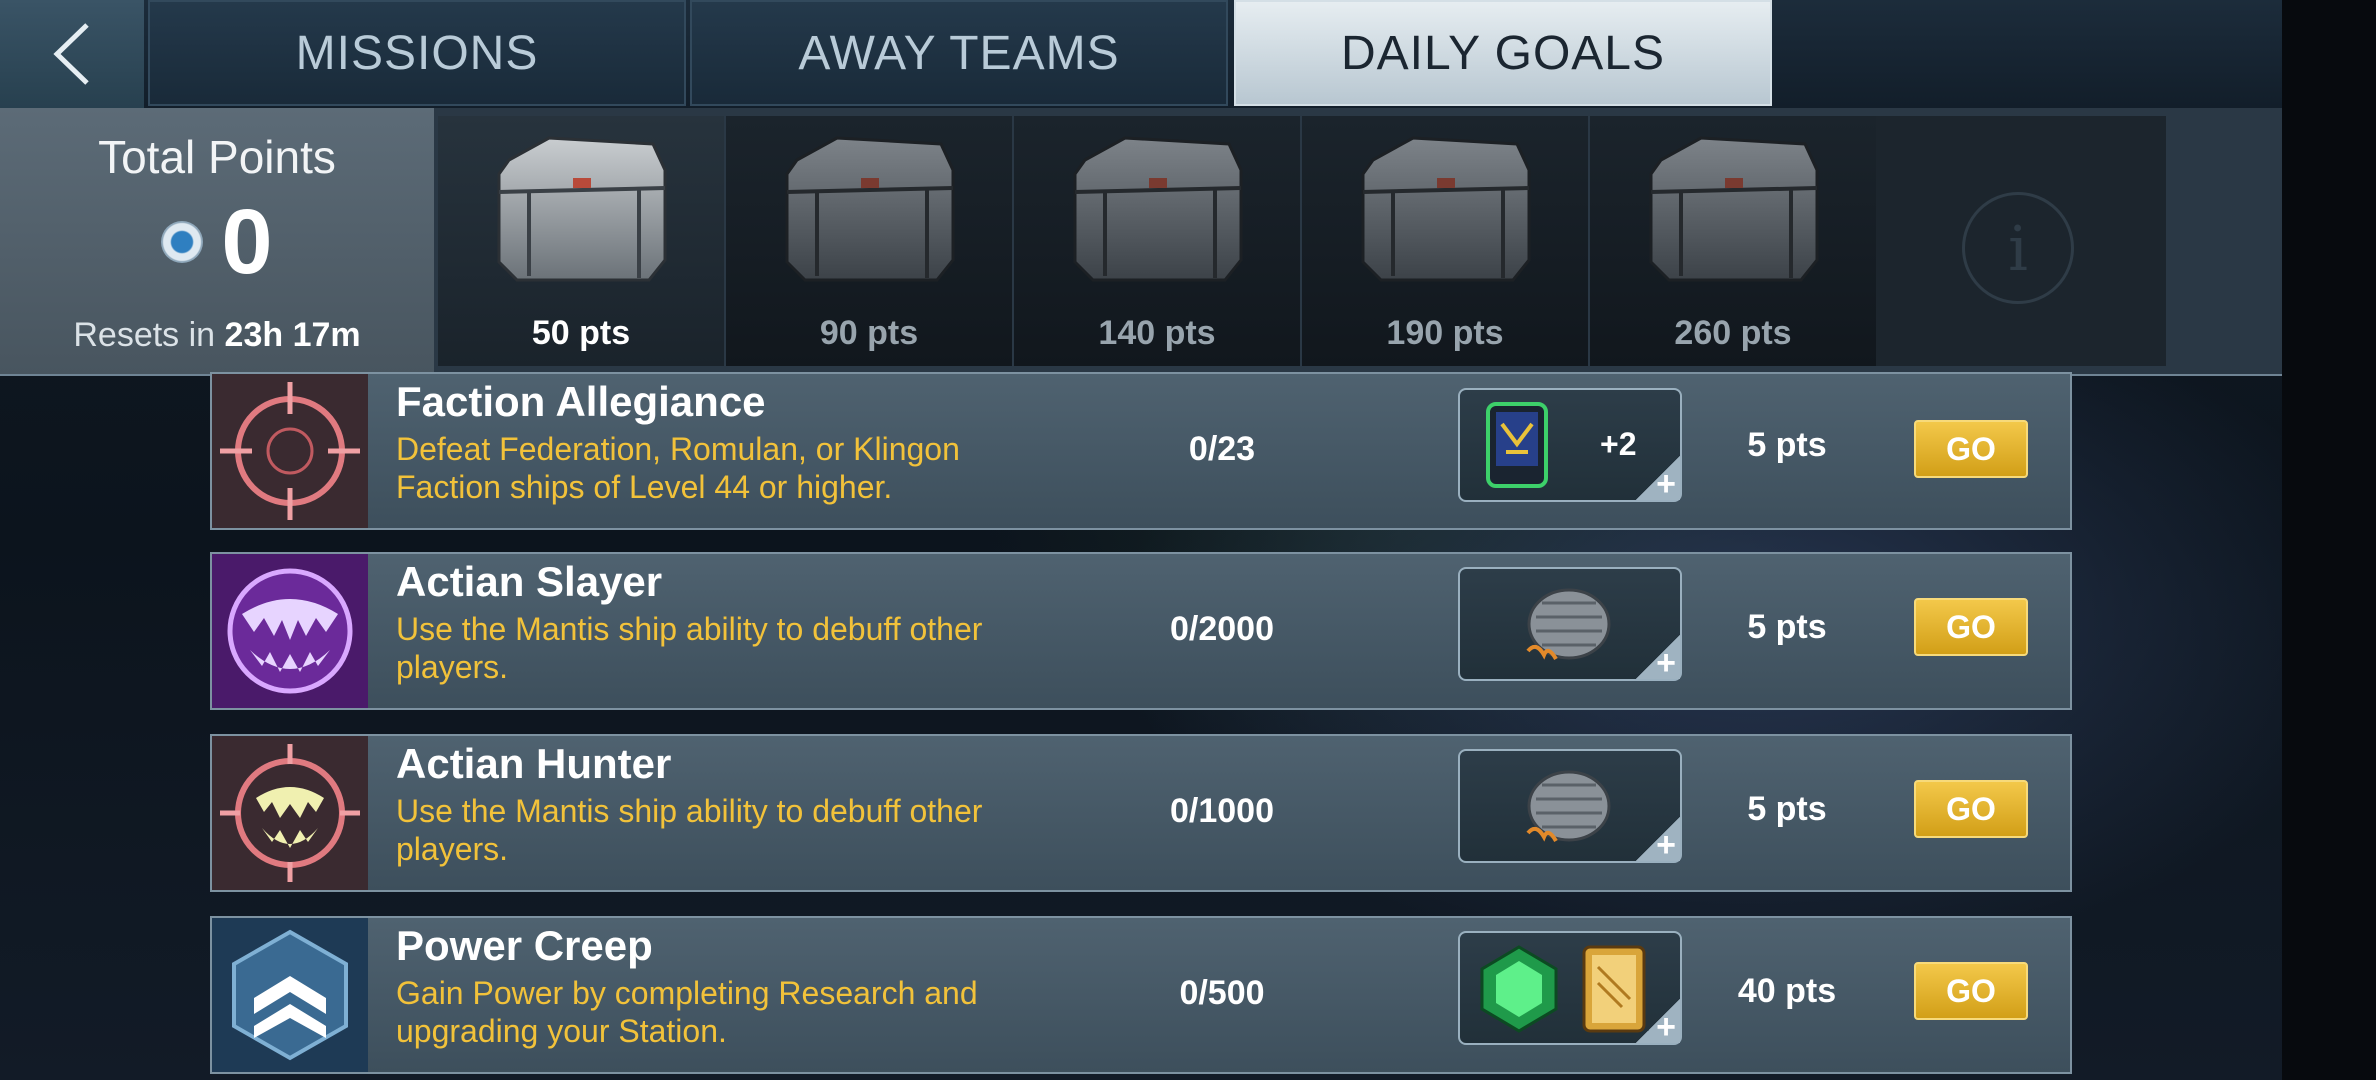 The height and width of the screenshot is (1080, 2376). What do you see at coordinates (1570, 445) in the screenshot?
I see `goal-reward: +2 +` at bounding box center [1570, 445].